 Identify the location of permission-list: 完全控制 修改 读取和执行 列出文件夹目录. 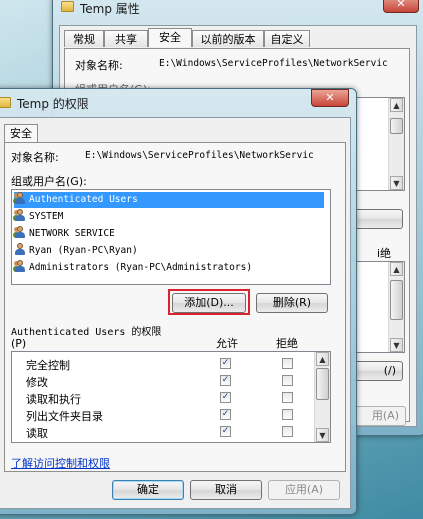
(171, 397).